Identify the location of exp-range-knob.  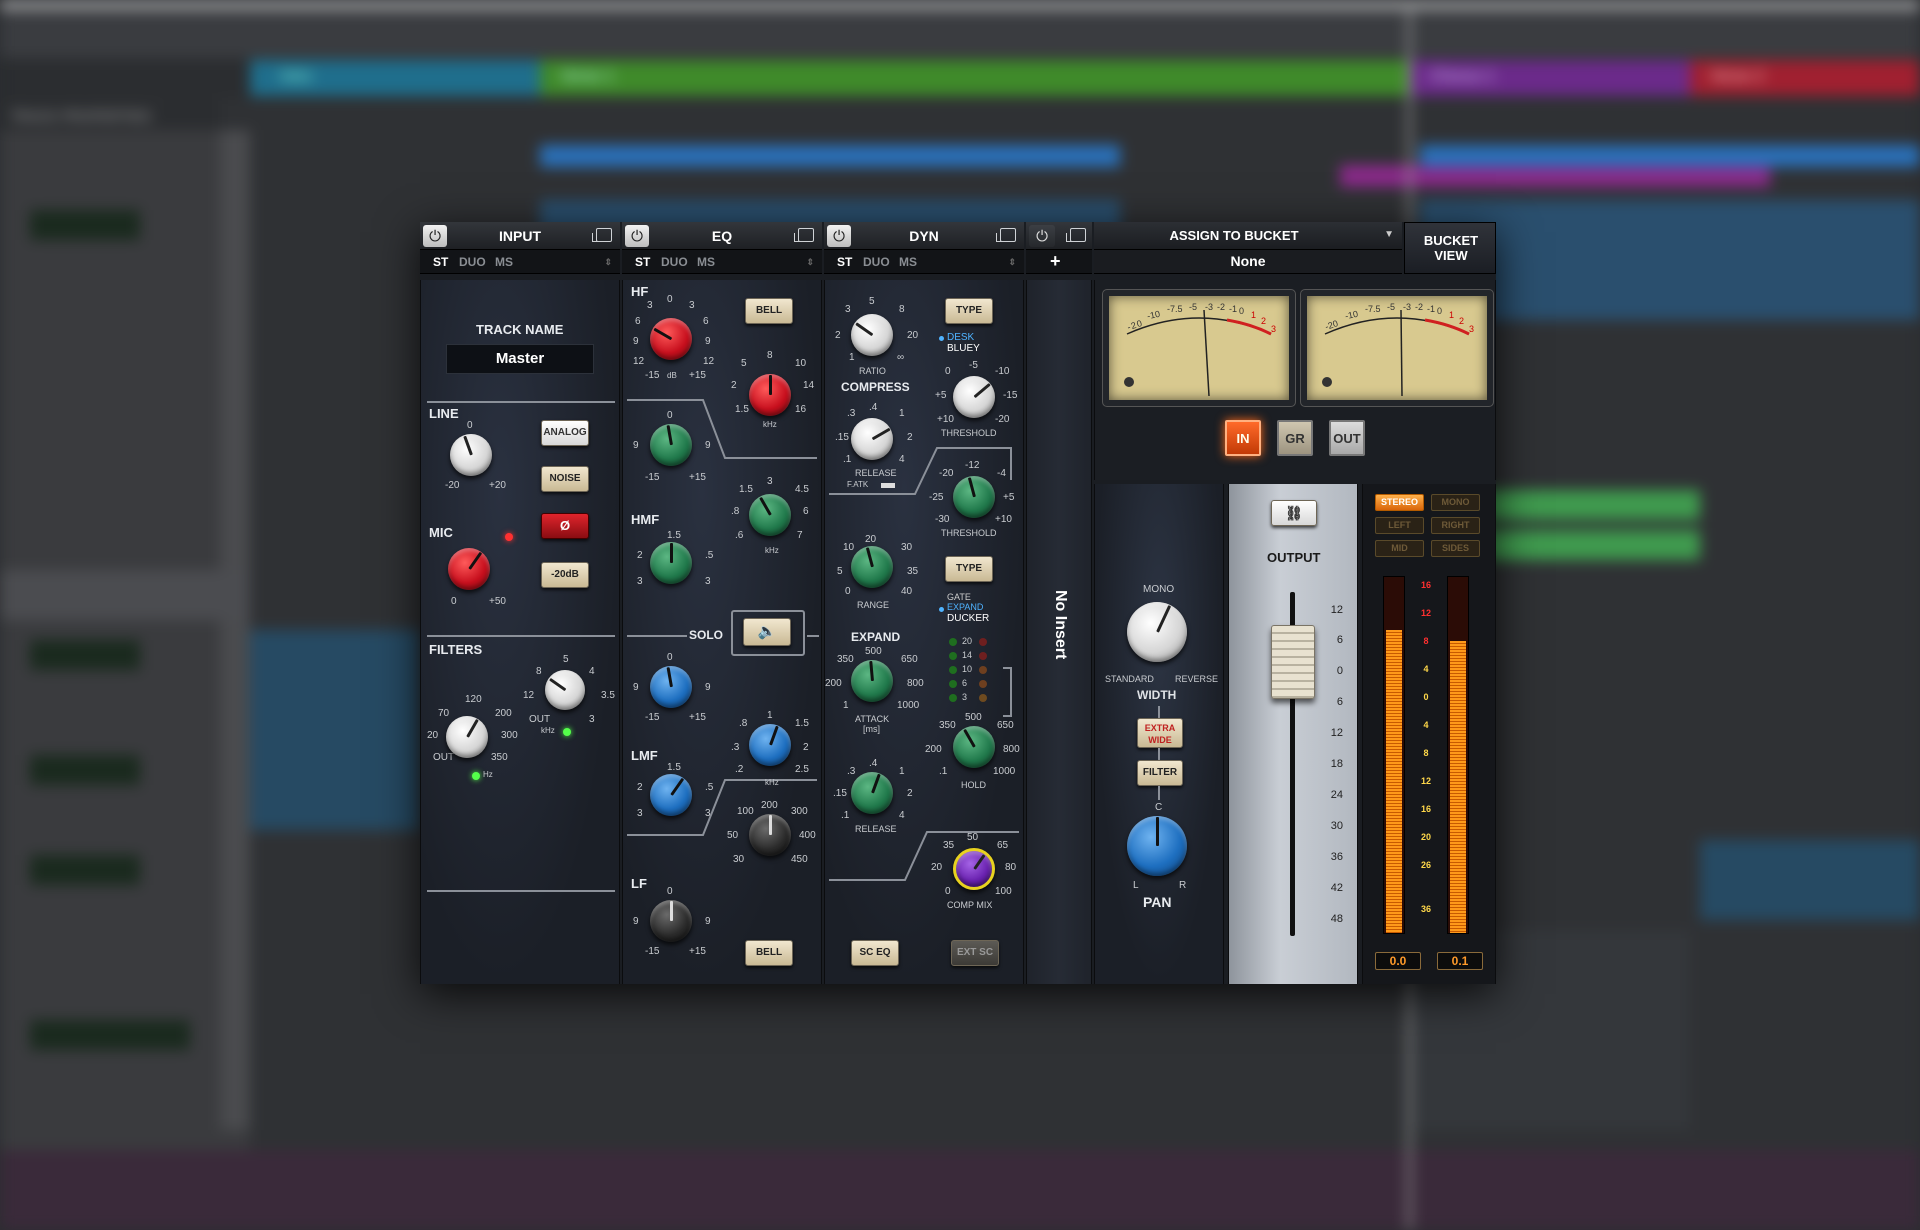
(872, 567).